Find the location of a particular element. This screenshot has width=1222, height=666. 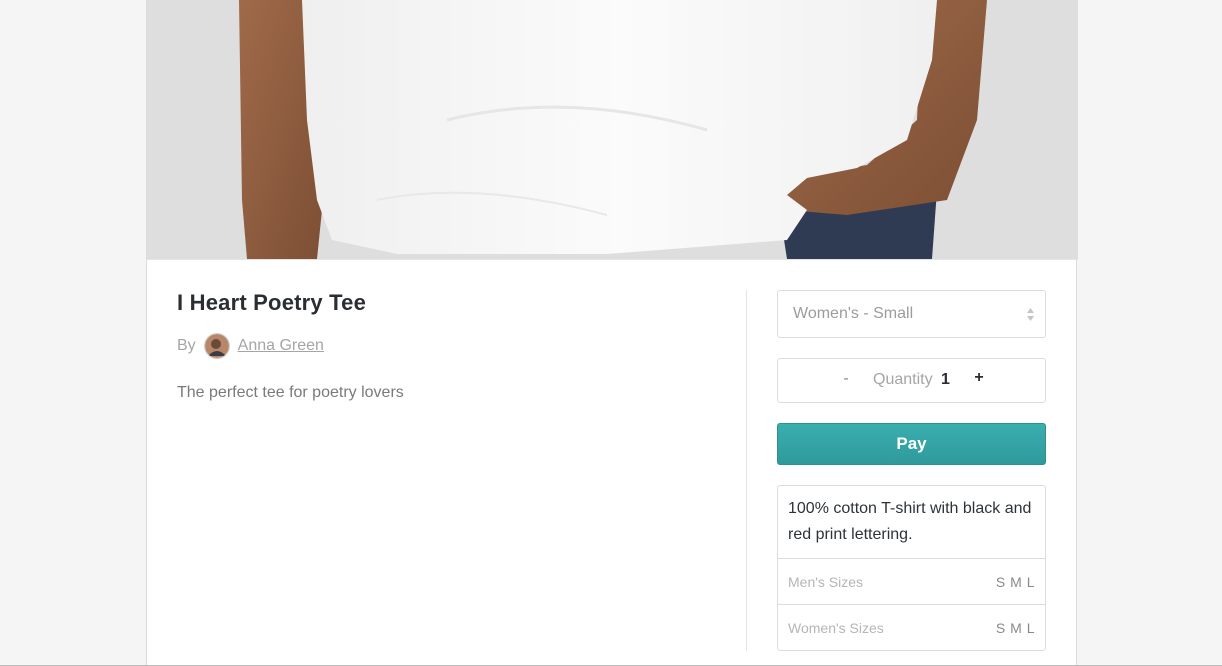

quantity-stepper: - Quantity 1 + is located at coordinates (911, 380).